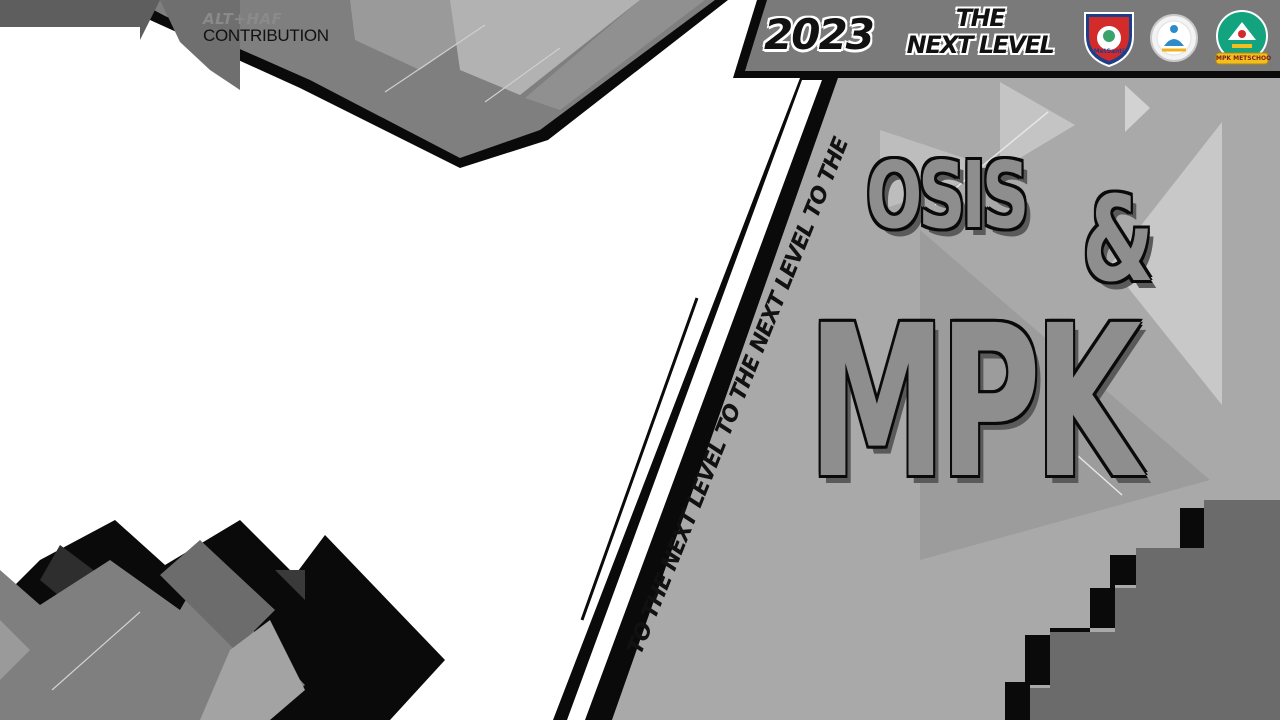  Describe the element at coordinates (819, 34) in the screenshot. I see `year-text: 2023` at that location.